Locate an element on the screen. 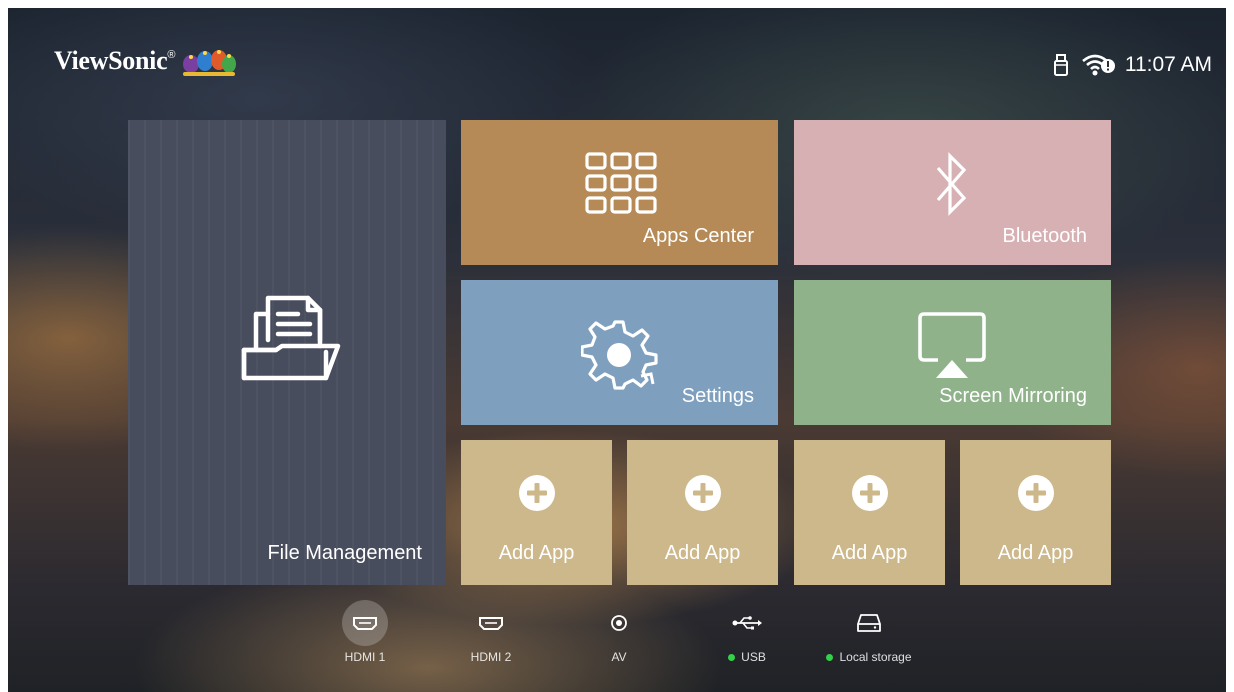  local-storage-text: Local storage is located at coordinates (875, 657).